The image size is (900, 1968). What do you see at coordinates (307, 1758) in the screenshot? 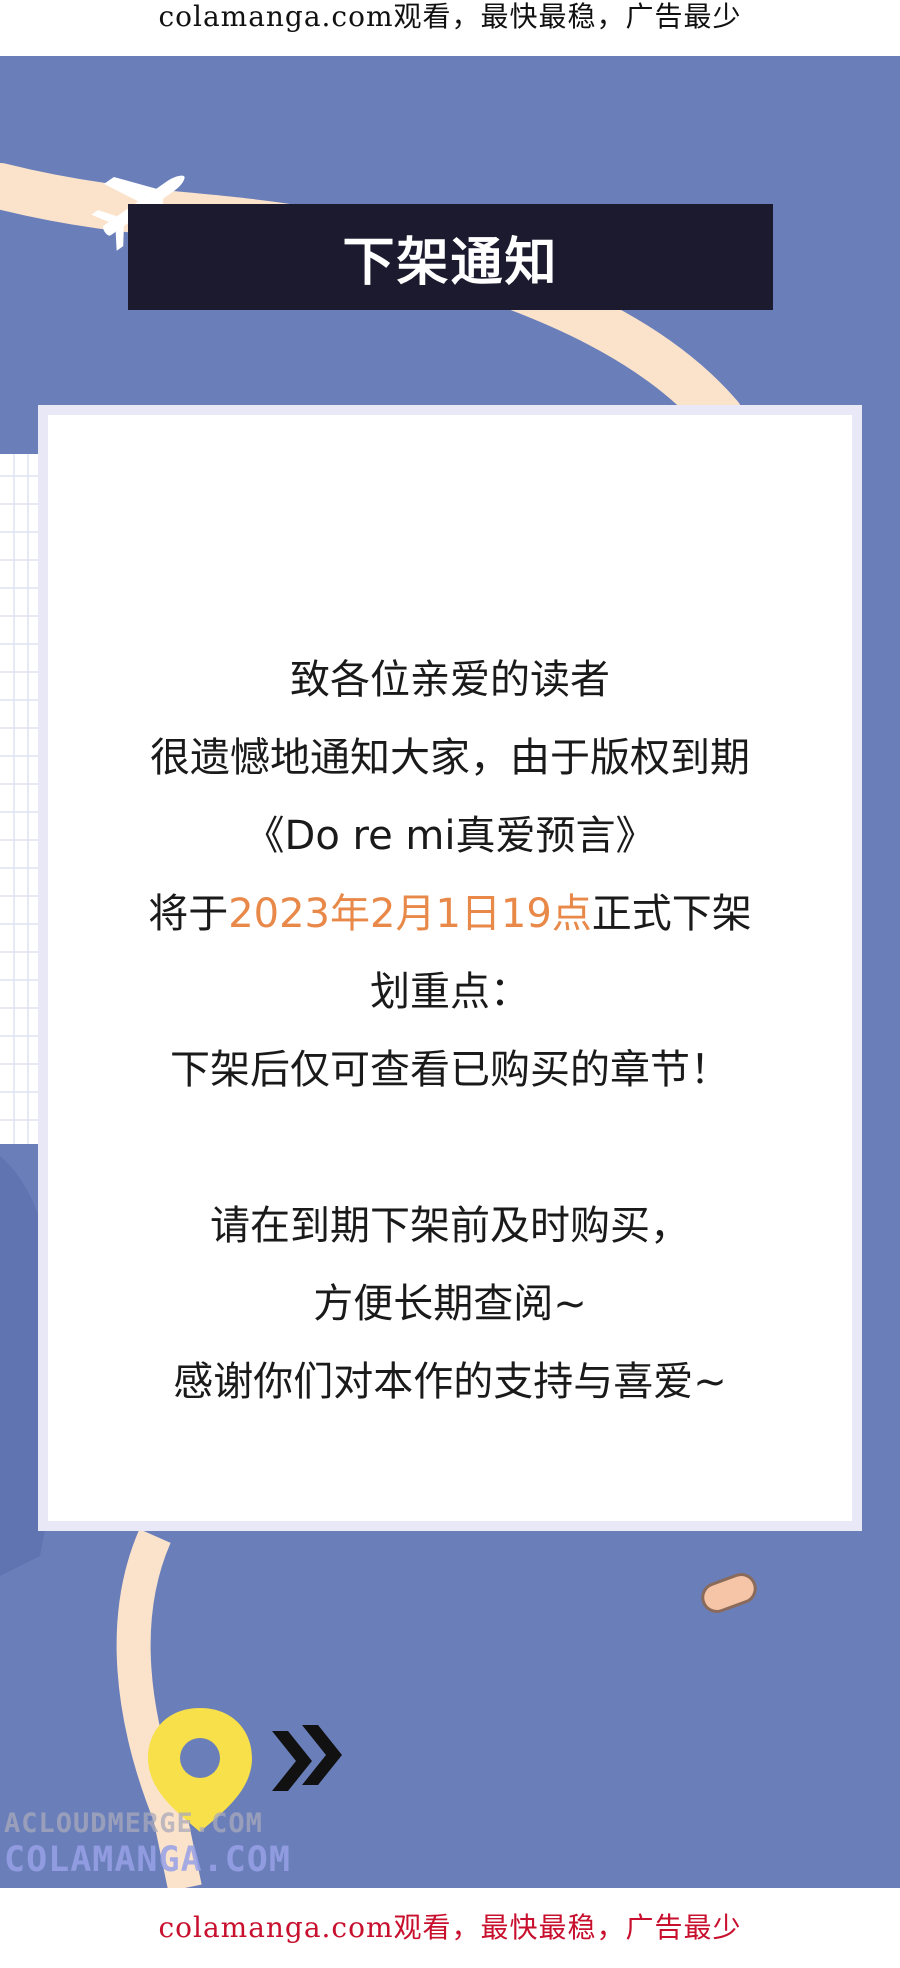
I see `double-chevron-icon` at bounding box center [307, 1758].